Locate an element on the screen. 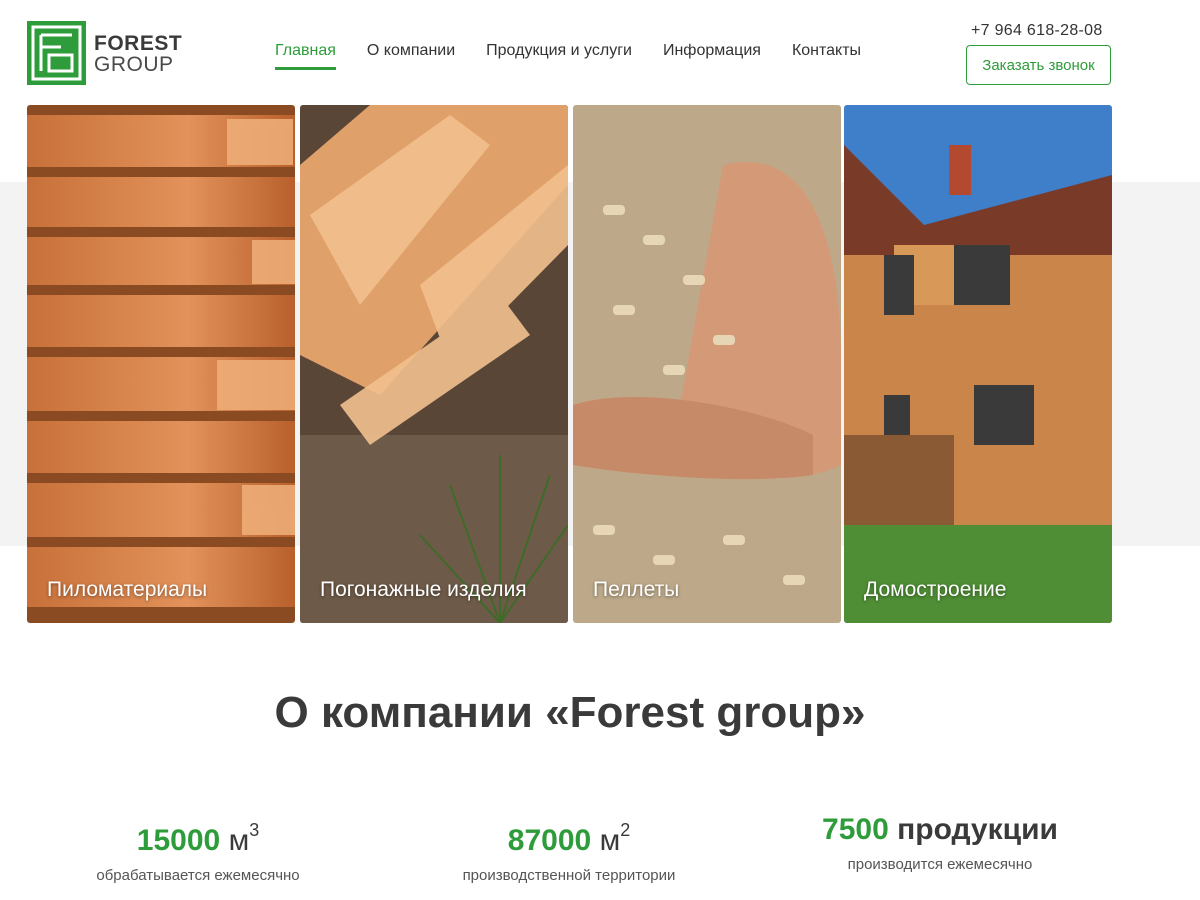 This screenshot has height=900, width=1200. product-tile-house: Домостроение is located at coordinates (978, 364).